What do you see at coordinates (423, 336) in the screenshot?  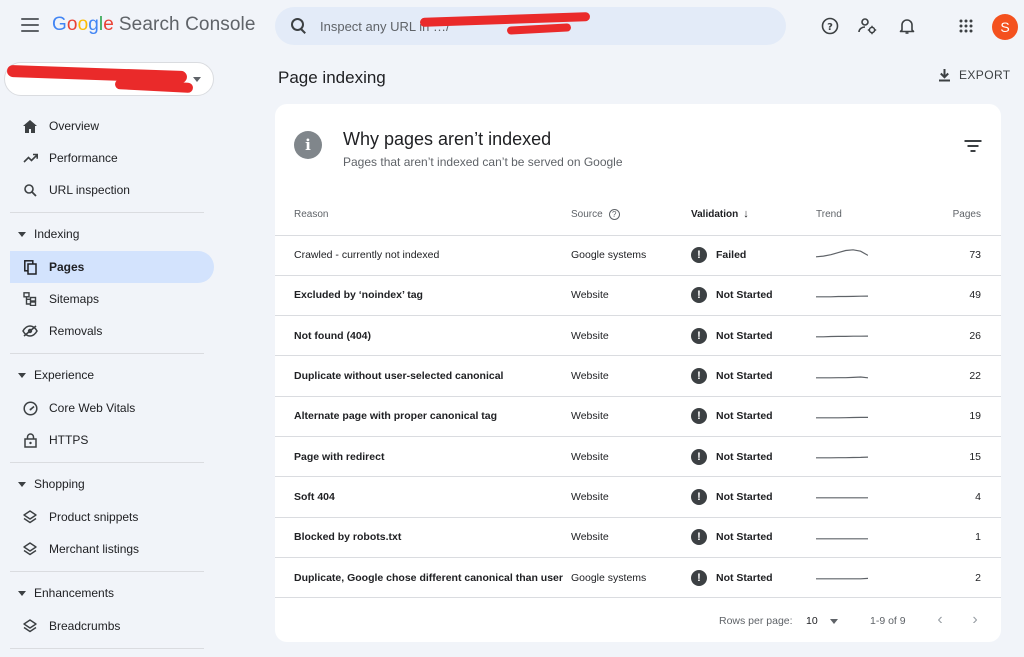 I see `reason-cell: Not found (404)` at bounding box center [423, 336].